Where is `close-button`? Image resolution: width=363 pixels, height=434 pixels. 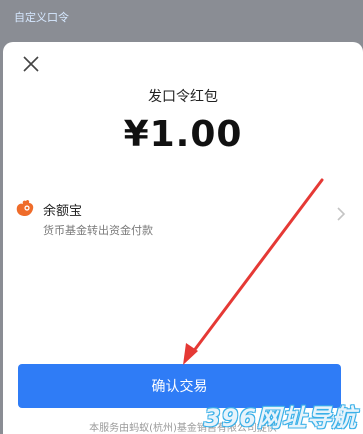
close-button is located at coordinates (31, 64).